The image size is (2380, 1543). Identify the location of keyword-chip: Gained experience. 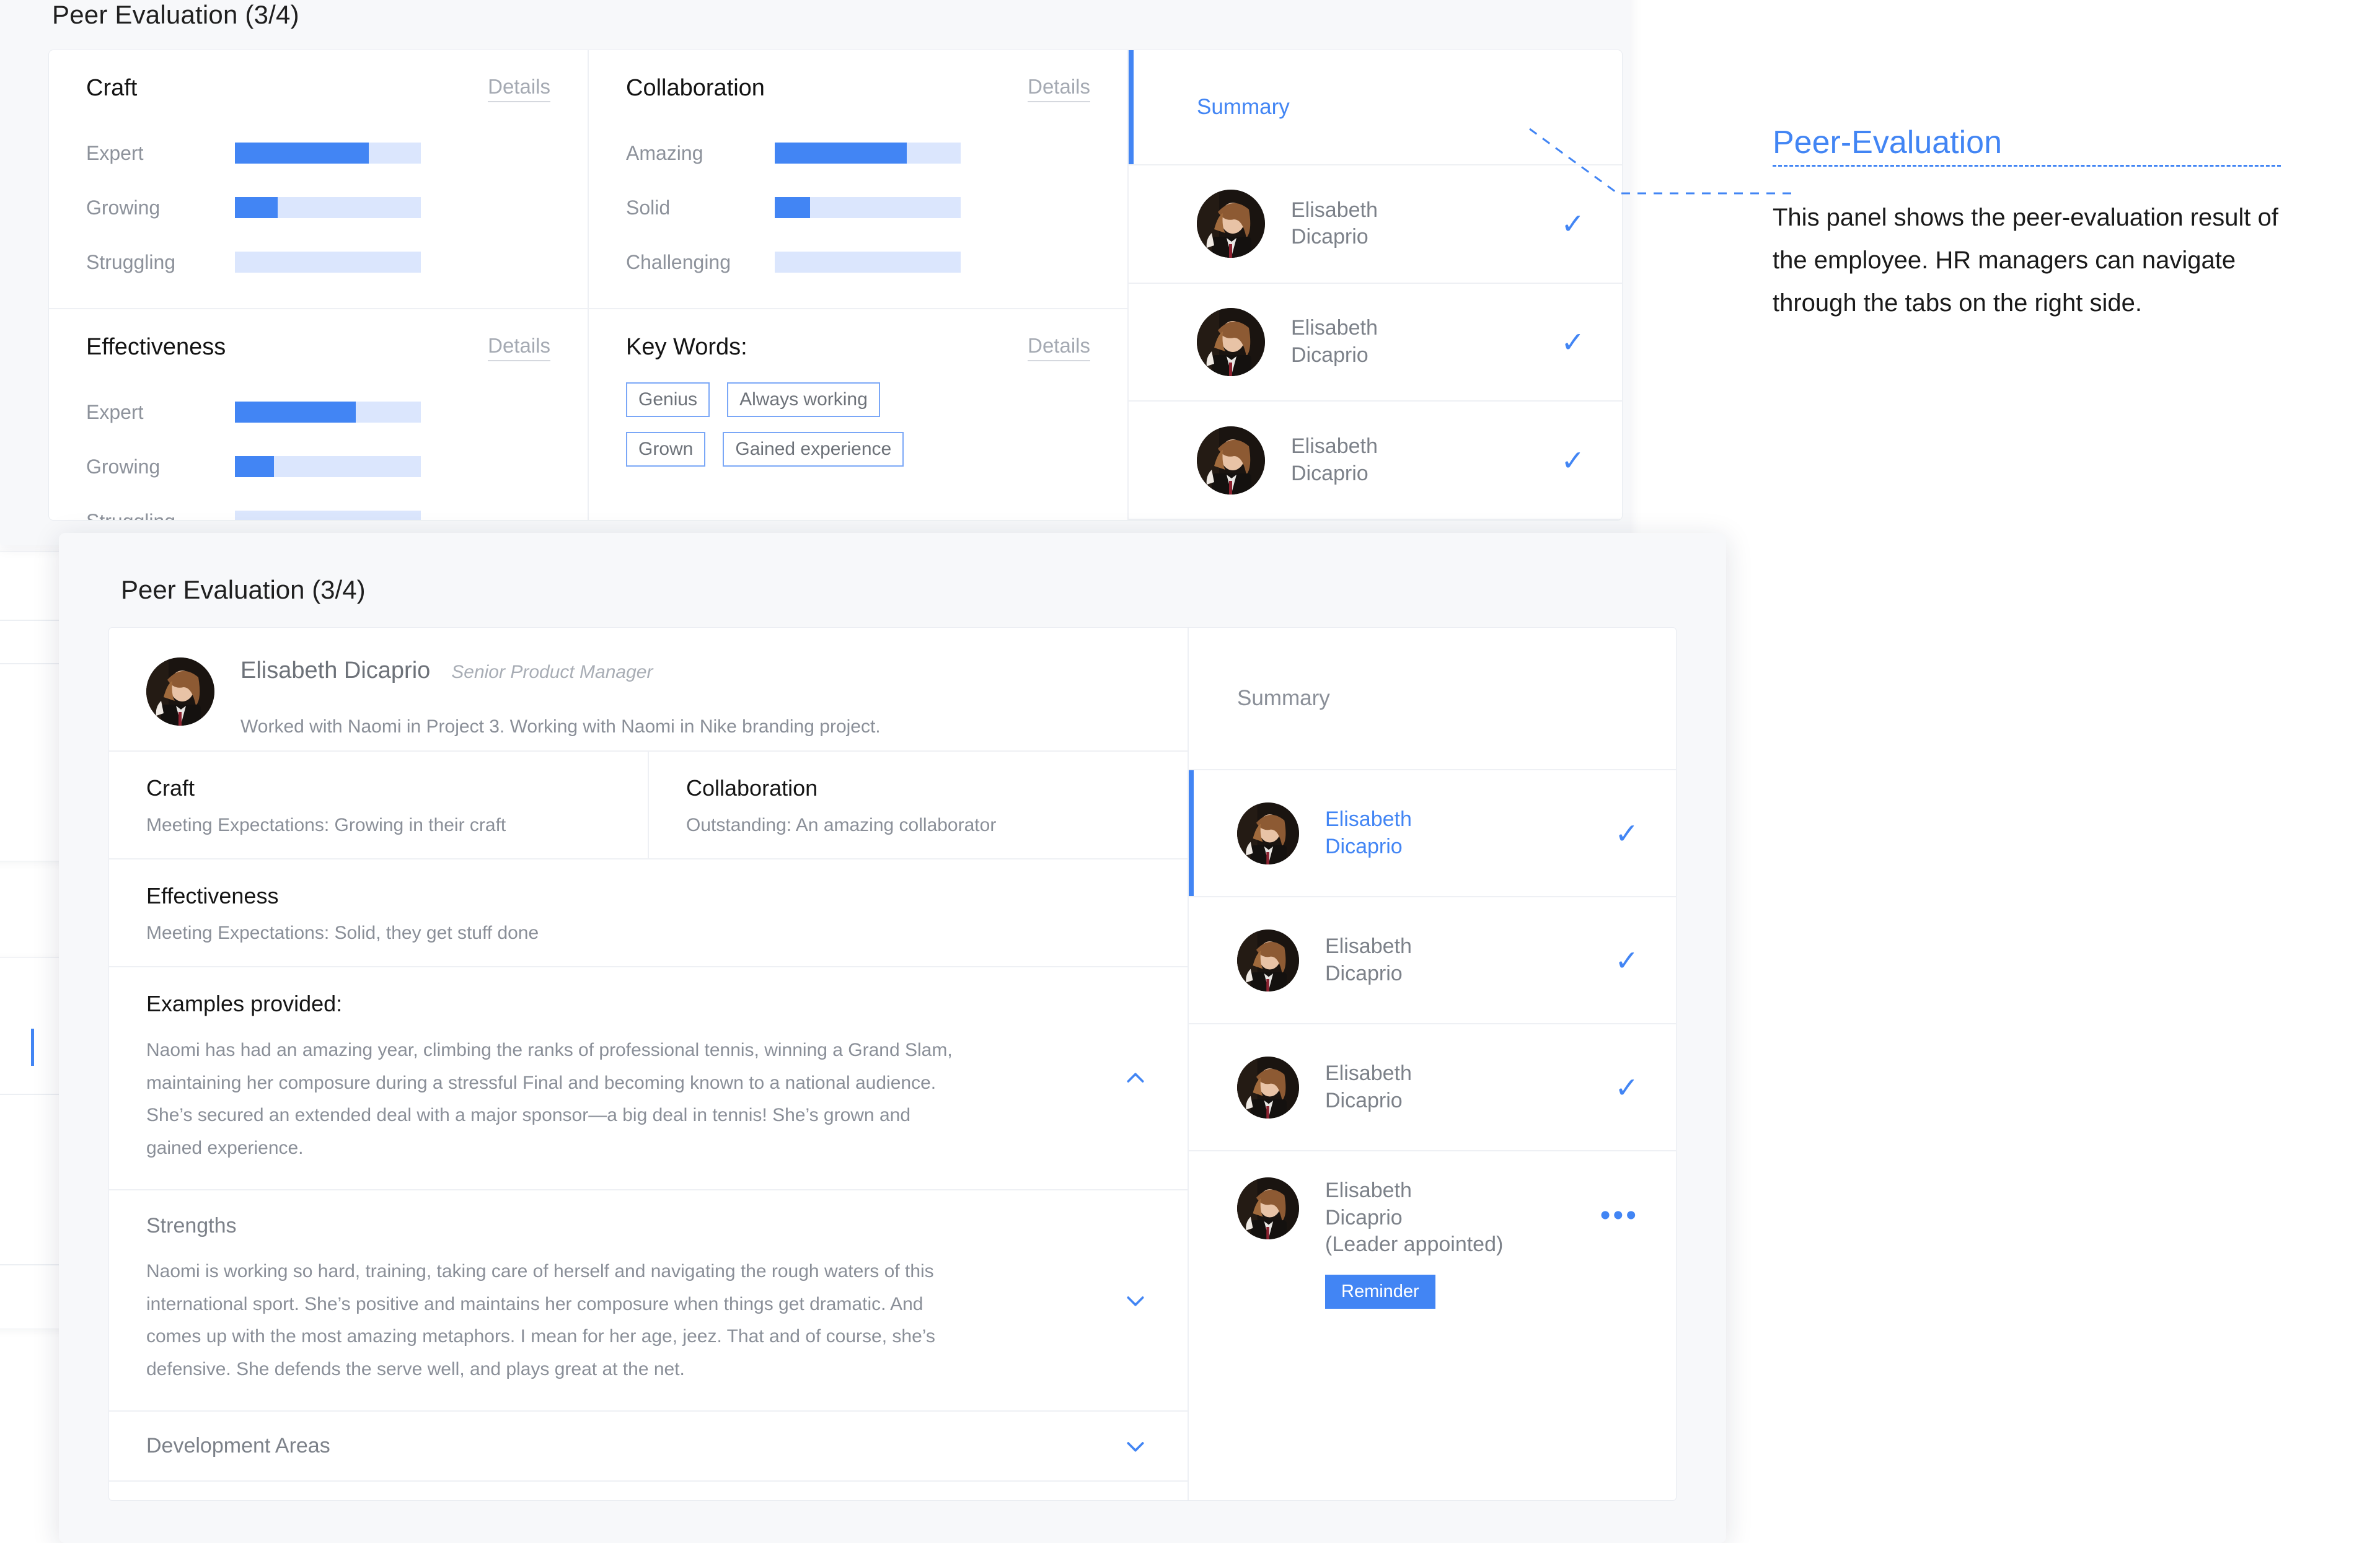
(813, 450).